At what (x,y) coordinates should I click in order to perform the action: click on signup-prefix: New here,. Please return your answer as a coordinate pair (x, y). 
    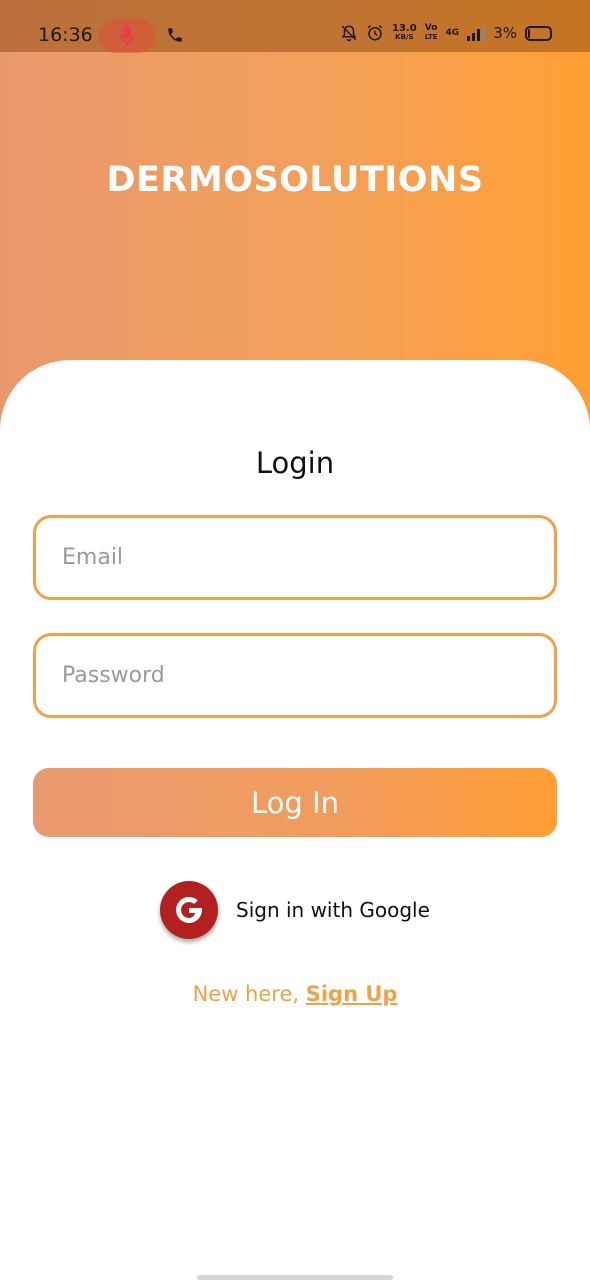
    Looking at the image, I should click on (249, 994).